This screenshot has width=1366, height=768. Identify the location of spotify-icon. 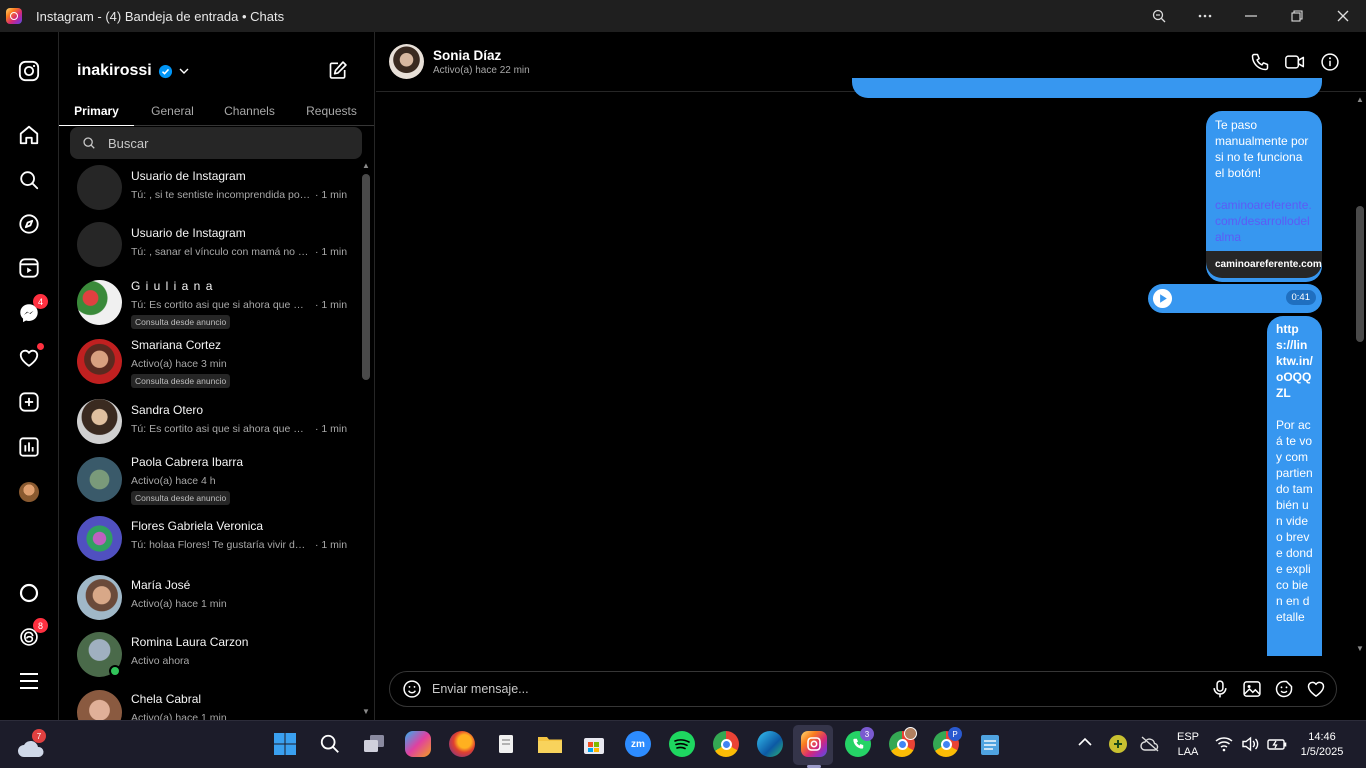
(682, 744).